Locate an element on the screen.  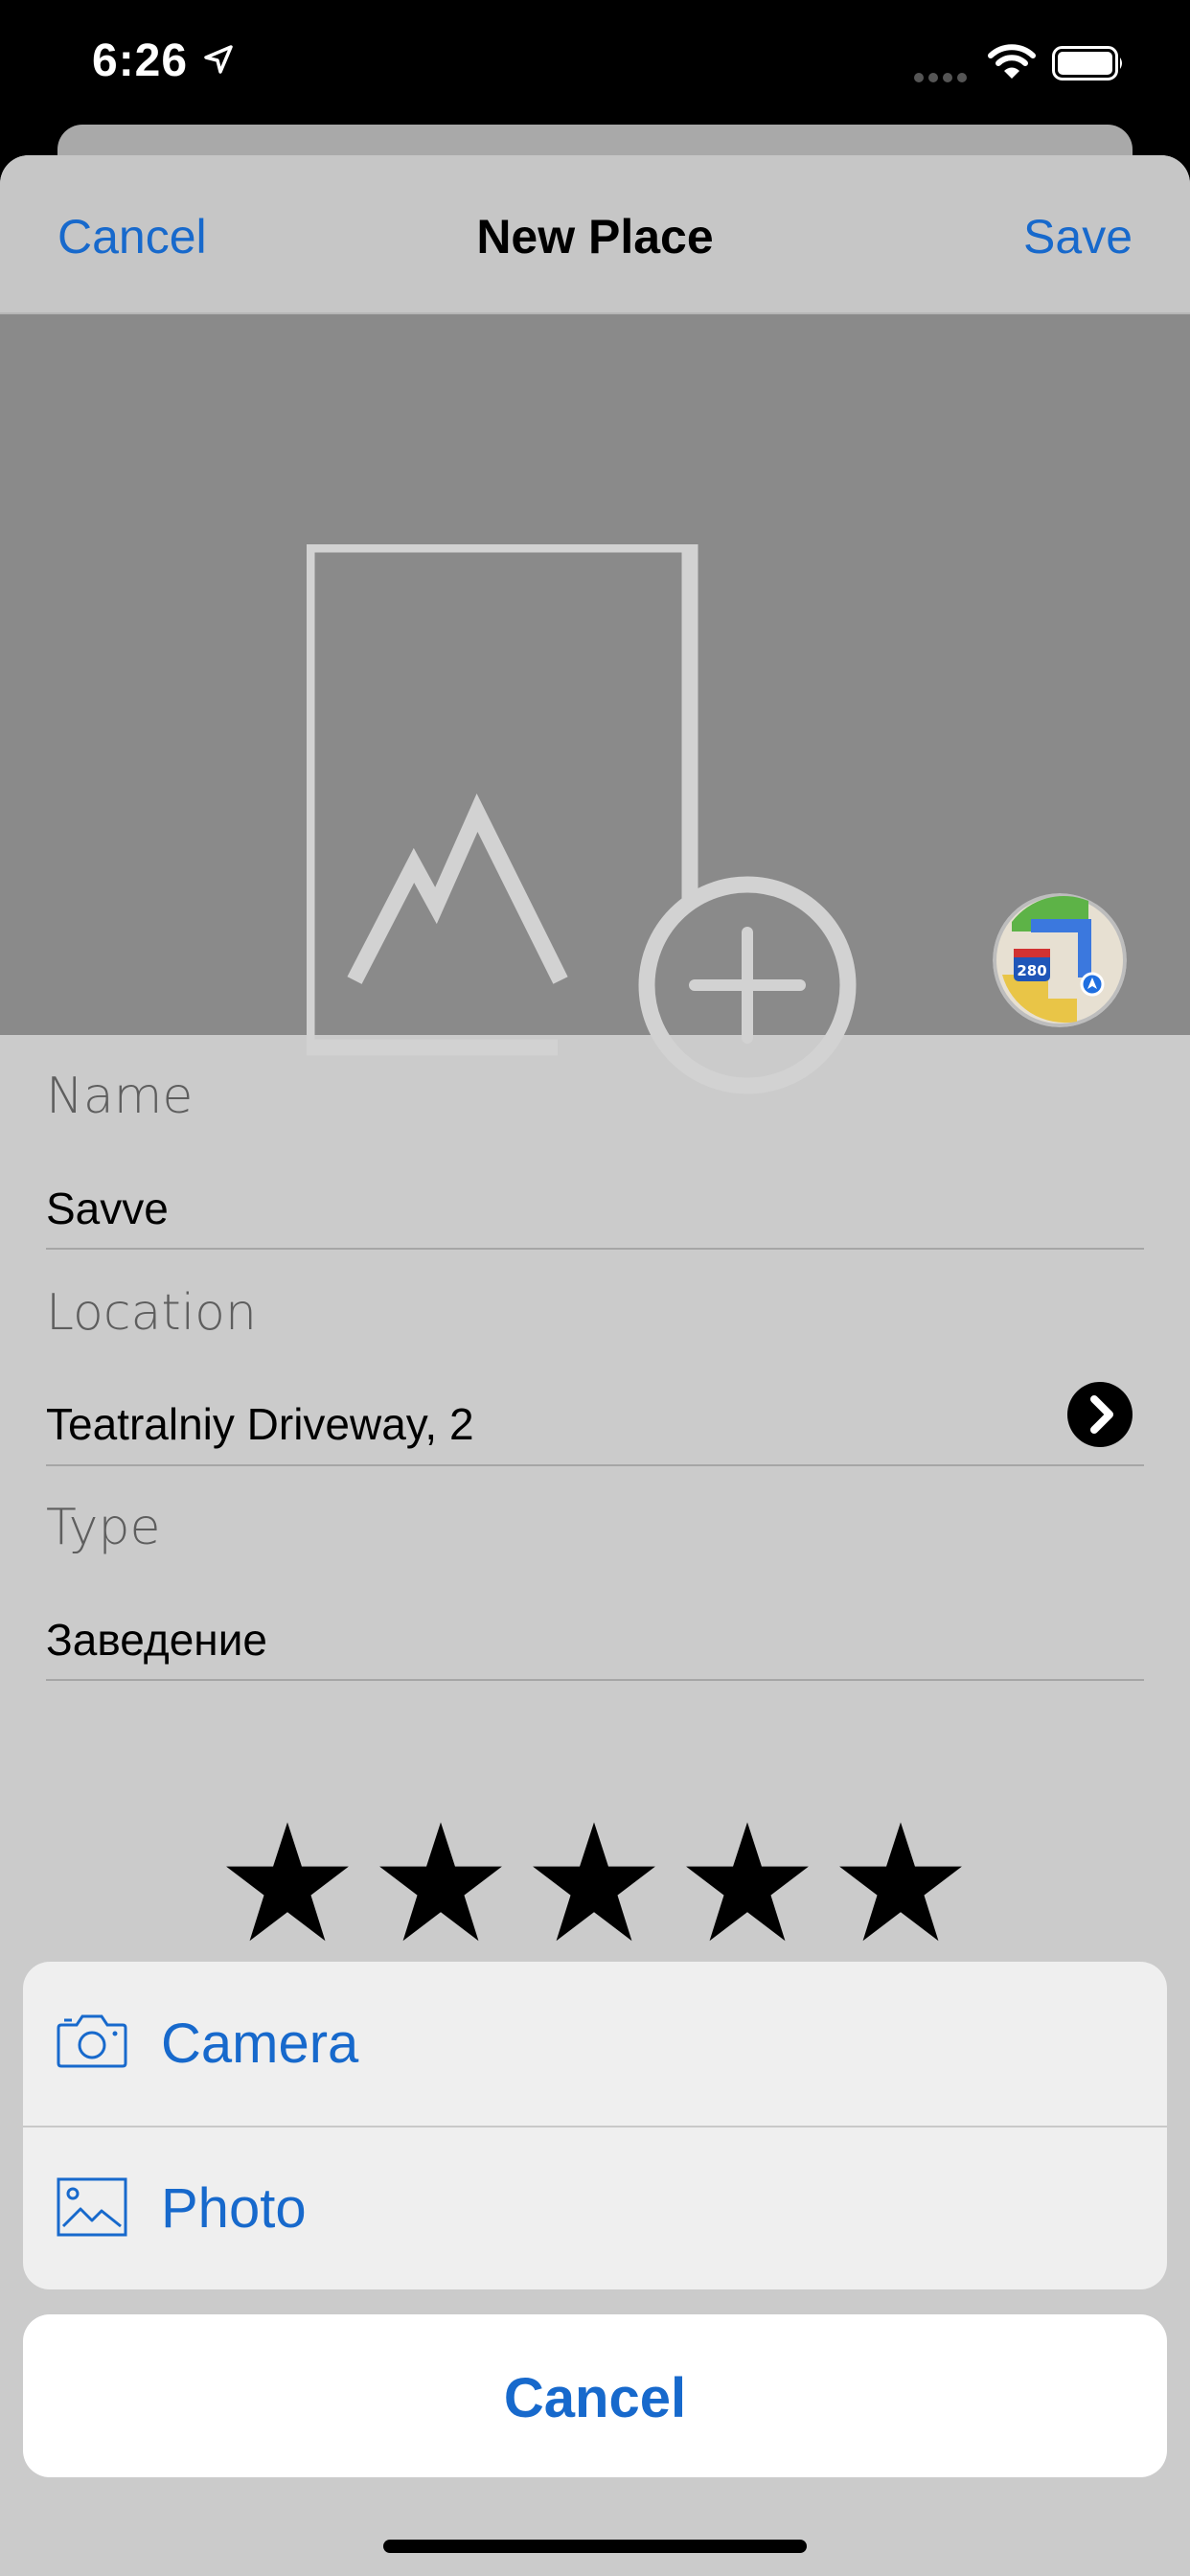
name-field: Savve is located at coordinates (107, 1208).